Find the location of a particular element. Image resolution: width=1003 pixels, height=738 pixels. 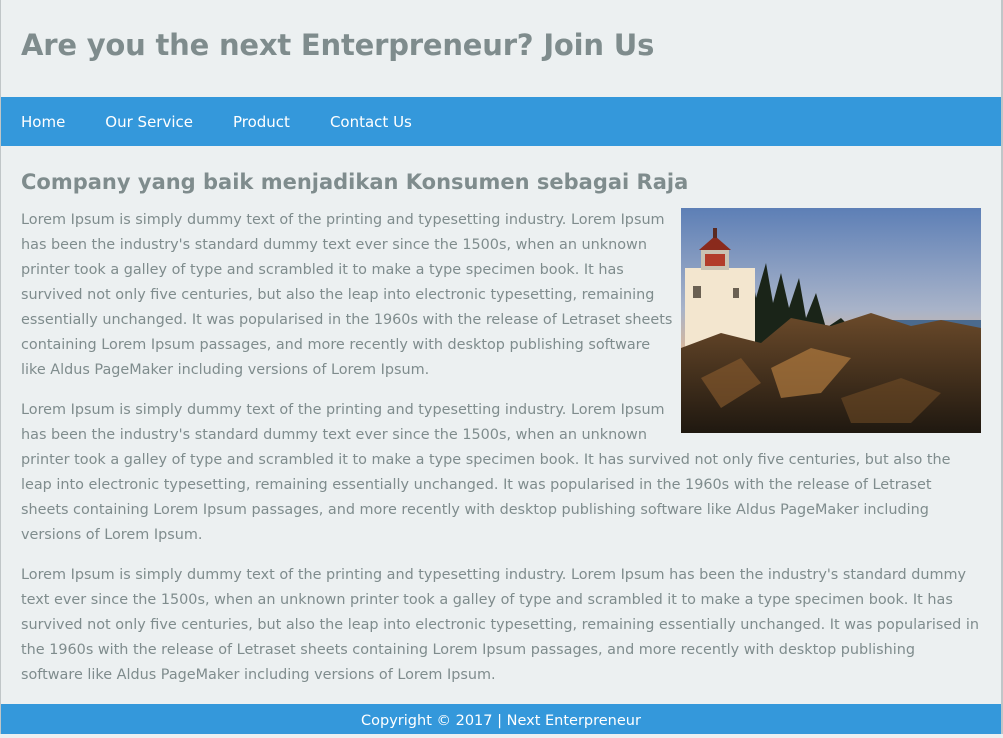

footer-copyright: Copyright © 2017 | Next Enterpreneur is located at coordinates (501, 721).